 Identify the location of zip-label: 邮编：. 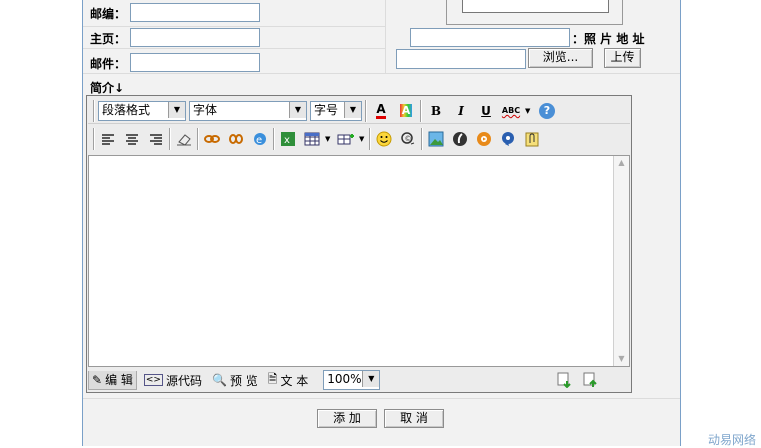
(108, 14).